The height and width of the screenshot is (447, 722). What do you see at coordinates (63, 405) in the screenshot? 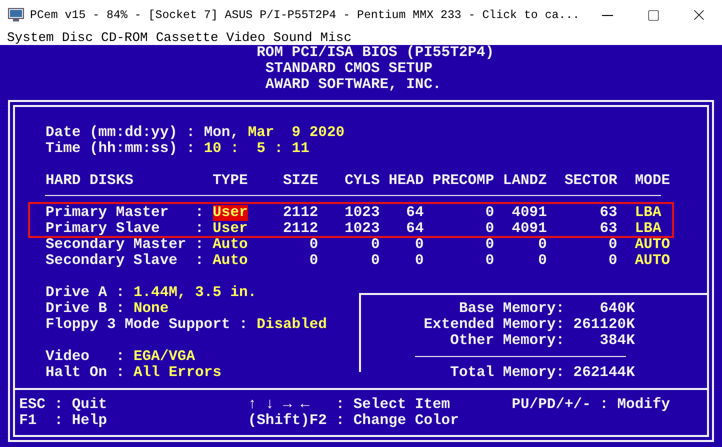
I see `help-text: ESC : Quit` at bounding box center [63, 405].